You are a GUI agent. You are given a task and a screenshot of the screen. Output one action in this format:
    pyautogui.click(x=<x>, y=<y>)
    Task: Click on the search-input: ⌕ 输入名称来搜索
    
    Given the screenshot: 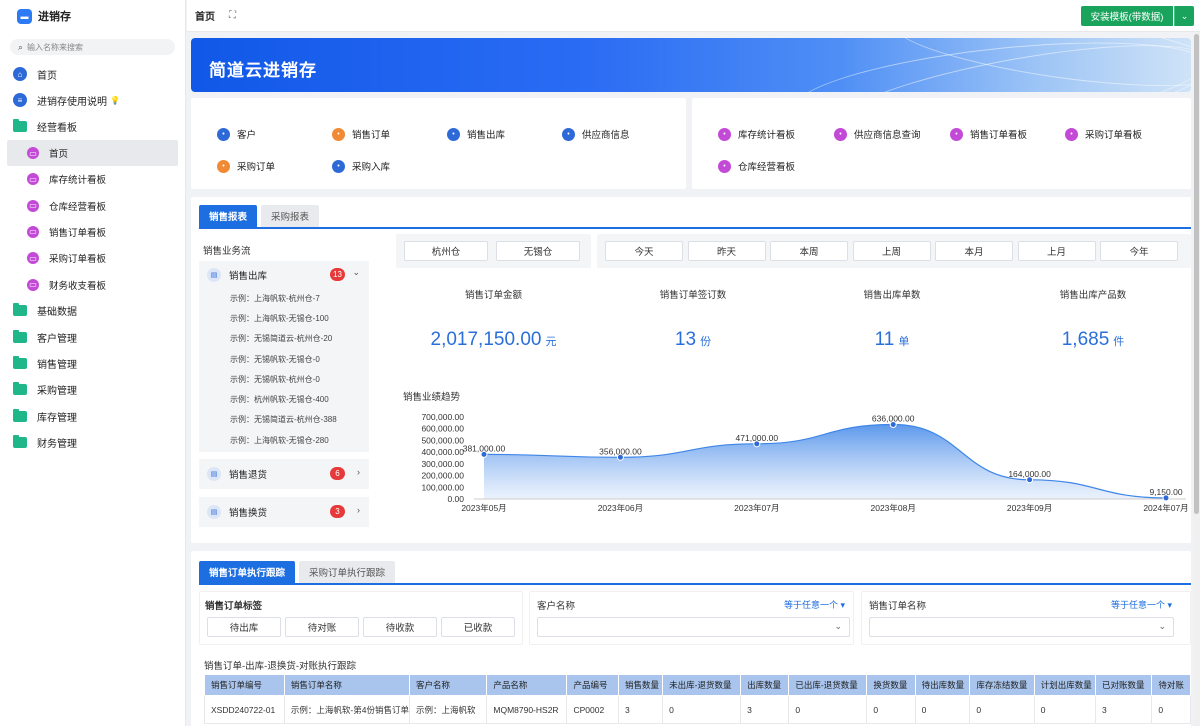 What is the action you would take?
    pyautogui.click(x=92, y=47)
    